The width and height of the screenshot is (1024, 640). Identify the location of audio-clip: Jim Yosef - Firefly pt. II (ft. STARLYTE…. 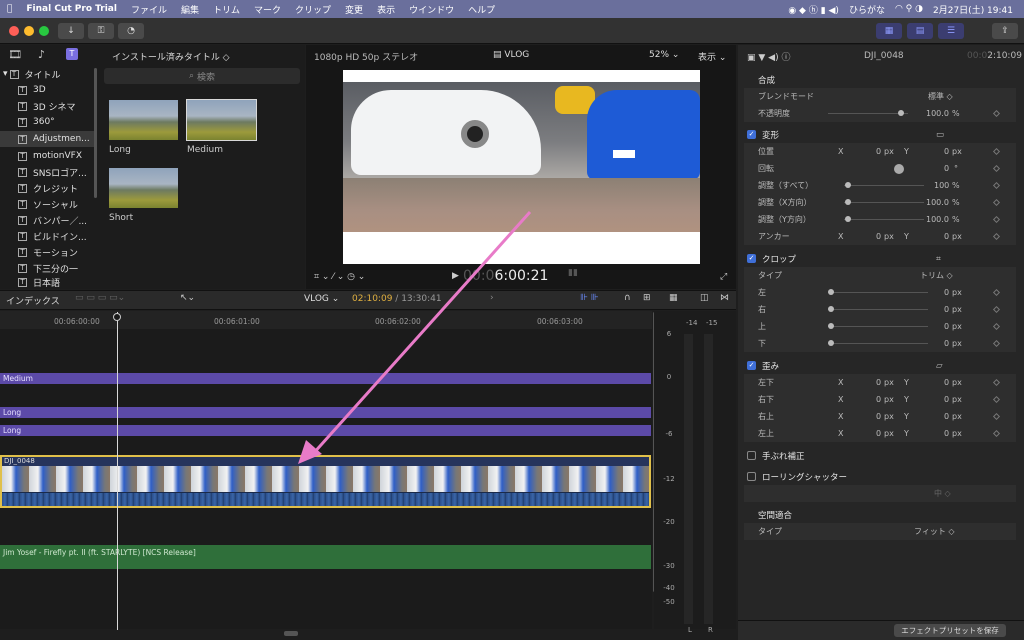
(325, 557).